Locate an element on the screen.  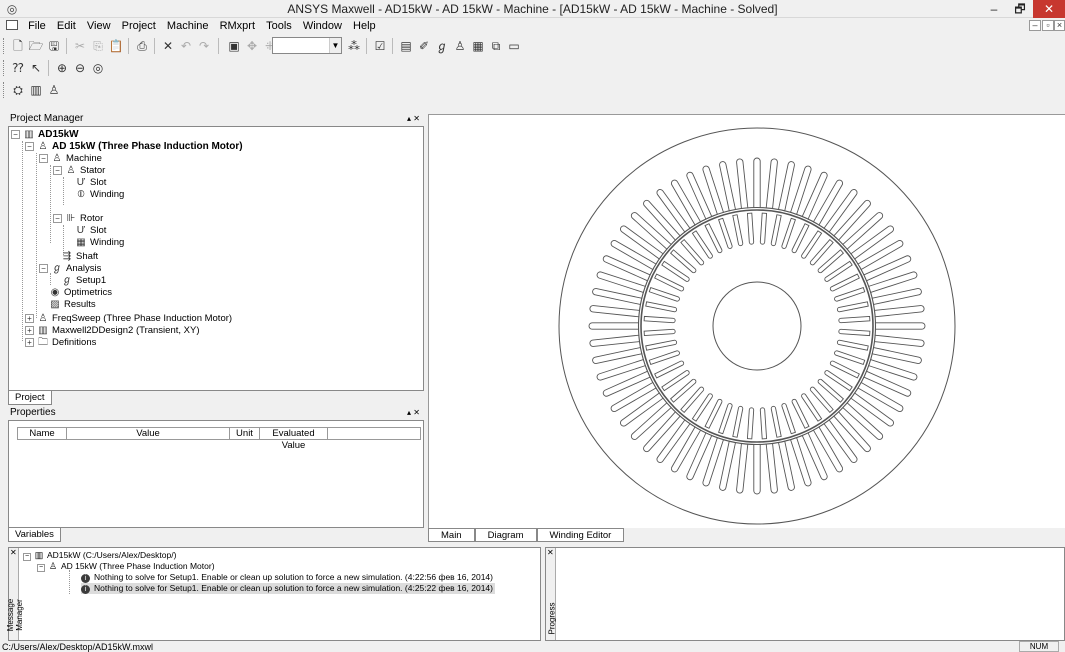
menu-project: Project is located at coordinates (139, 26).